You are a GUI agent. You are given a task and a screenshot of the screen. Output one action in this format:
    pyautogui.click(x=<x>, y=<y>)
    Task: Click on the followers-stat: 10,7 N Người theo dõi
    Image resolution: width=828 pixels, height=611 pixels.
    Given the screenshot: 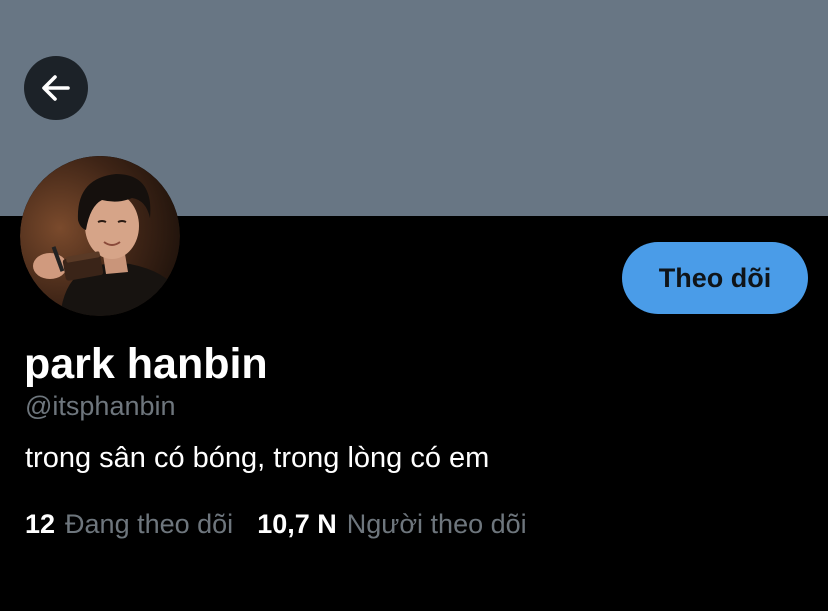 What is the action you would take?
    pyautogui.click(x=391, y=524)
    